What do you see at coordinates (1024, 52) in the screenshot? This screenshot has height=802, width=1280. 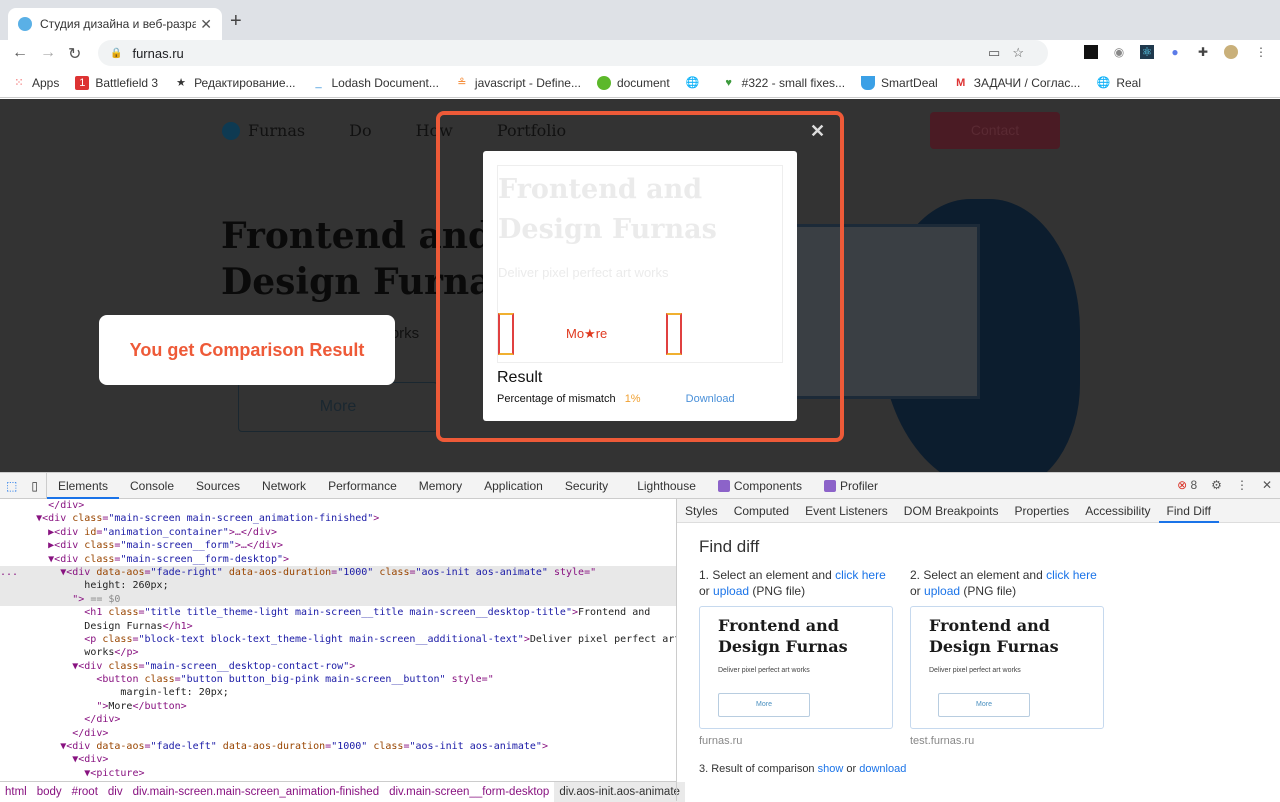 I see `bookmark-star-icon: ☆` at bounding box center [1024, 52].